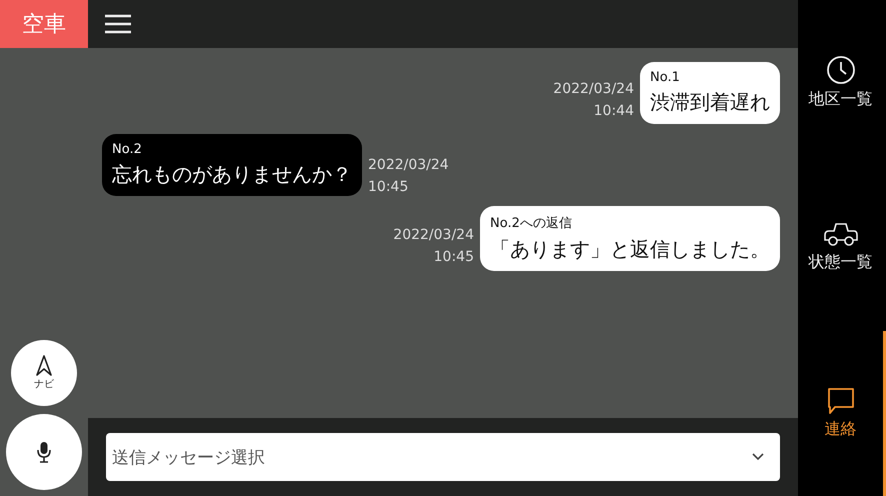 The image size is (886, 496). Describe the element at coordinates (443, 457) in the screenshot. I see `message-select-field: 送信メッセージ選択` at that location.